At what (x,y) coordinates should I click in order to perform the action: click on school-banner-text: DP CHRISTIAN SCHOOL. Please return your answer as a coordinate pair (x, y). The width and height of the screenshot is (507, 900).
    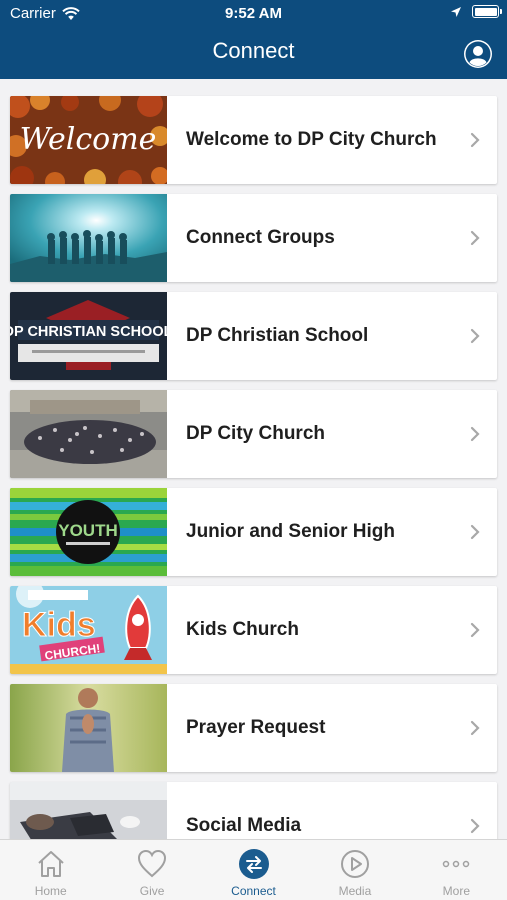
    Looking at the image, I should click on (88, 332).